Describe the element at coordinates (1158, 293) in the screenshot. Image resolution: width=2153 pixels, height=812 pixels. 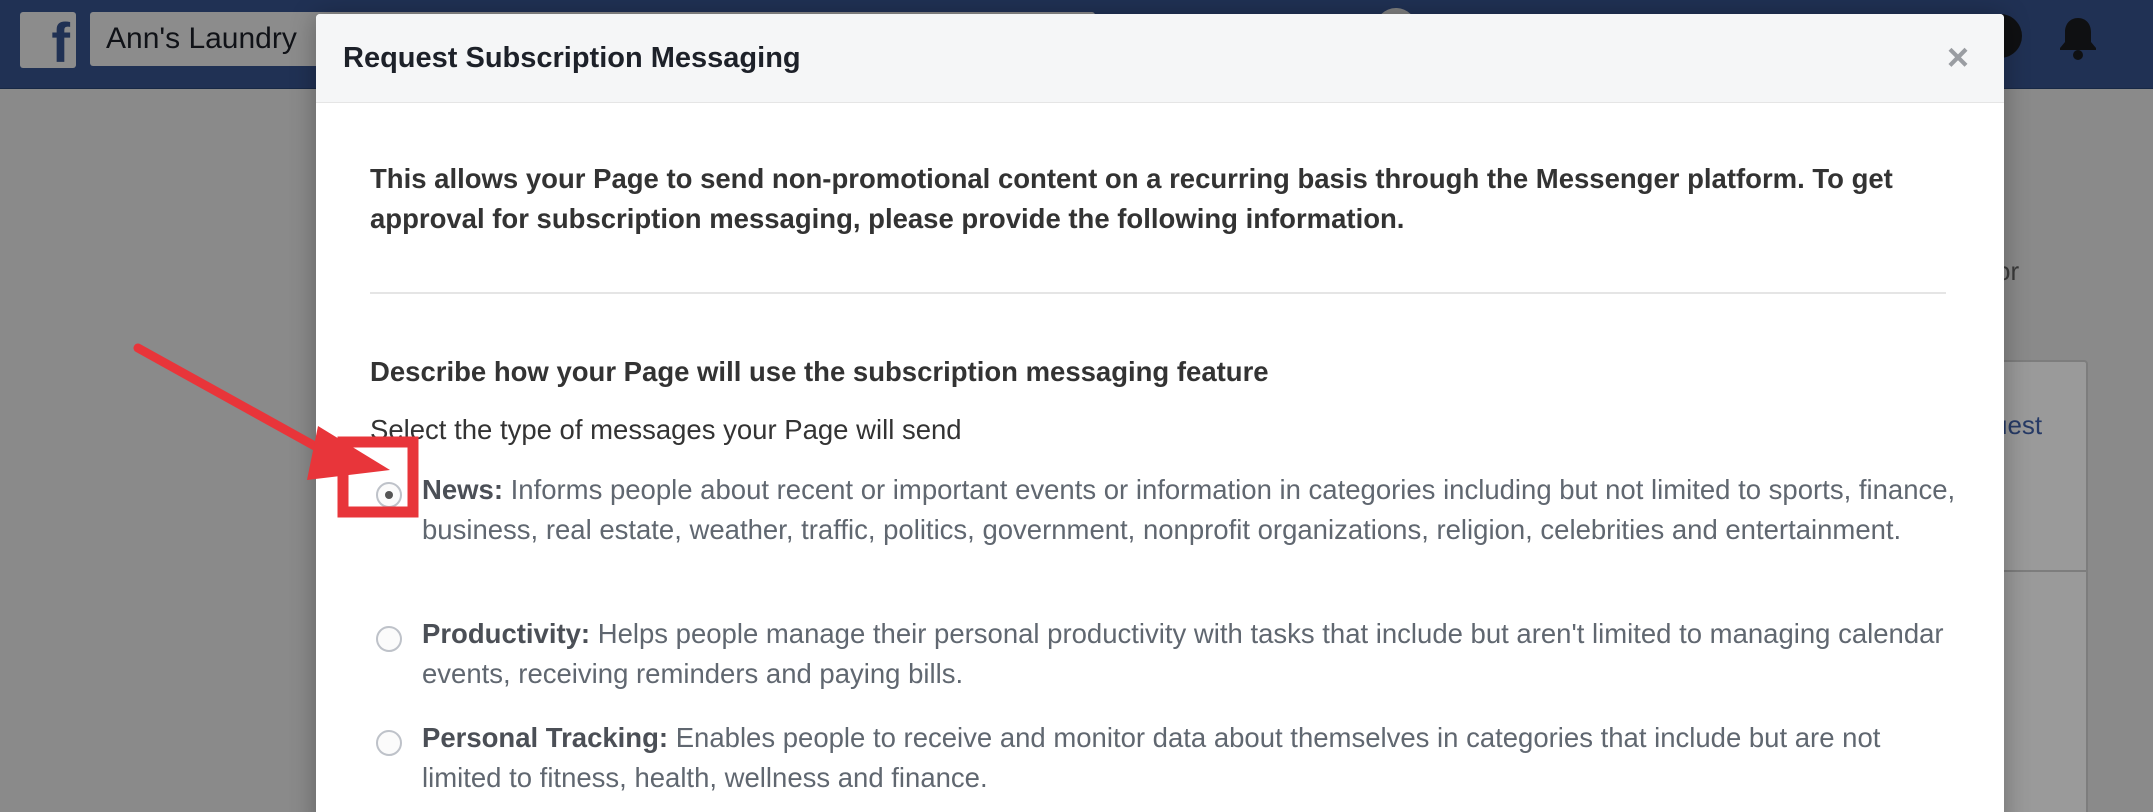
I see `section-divider` at that location.